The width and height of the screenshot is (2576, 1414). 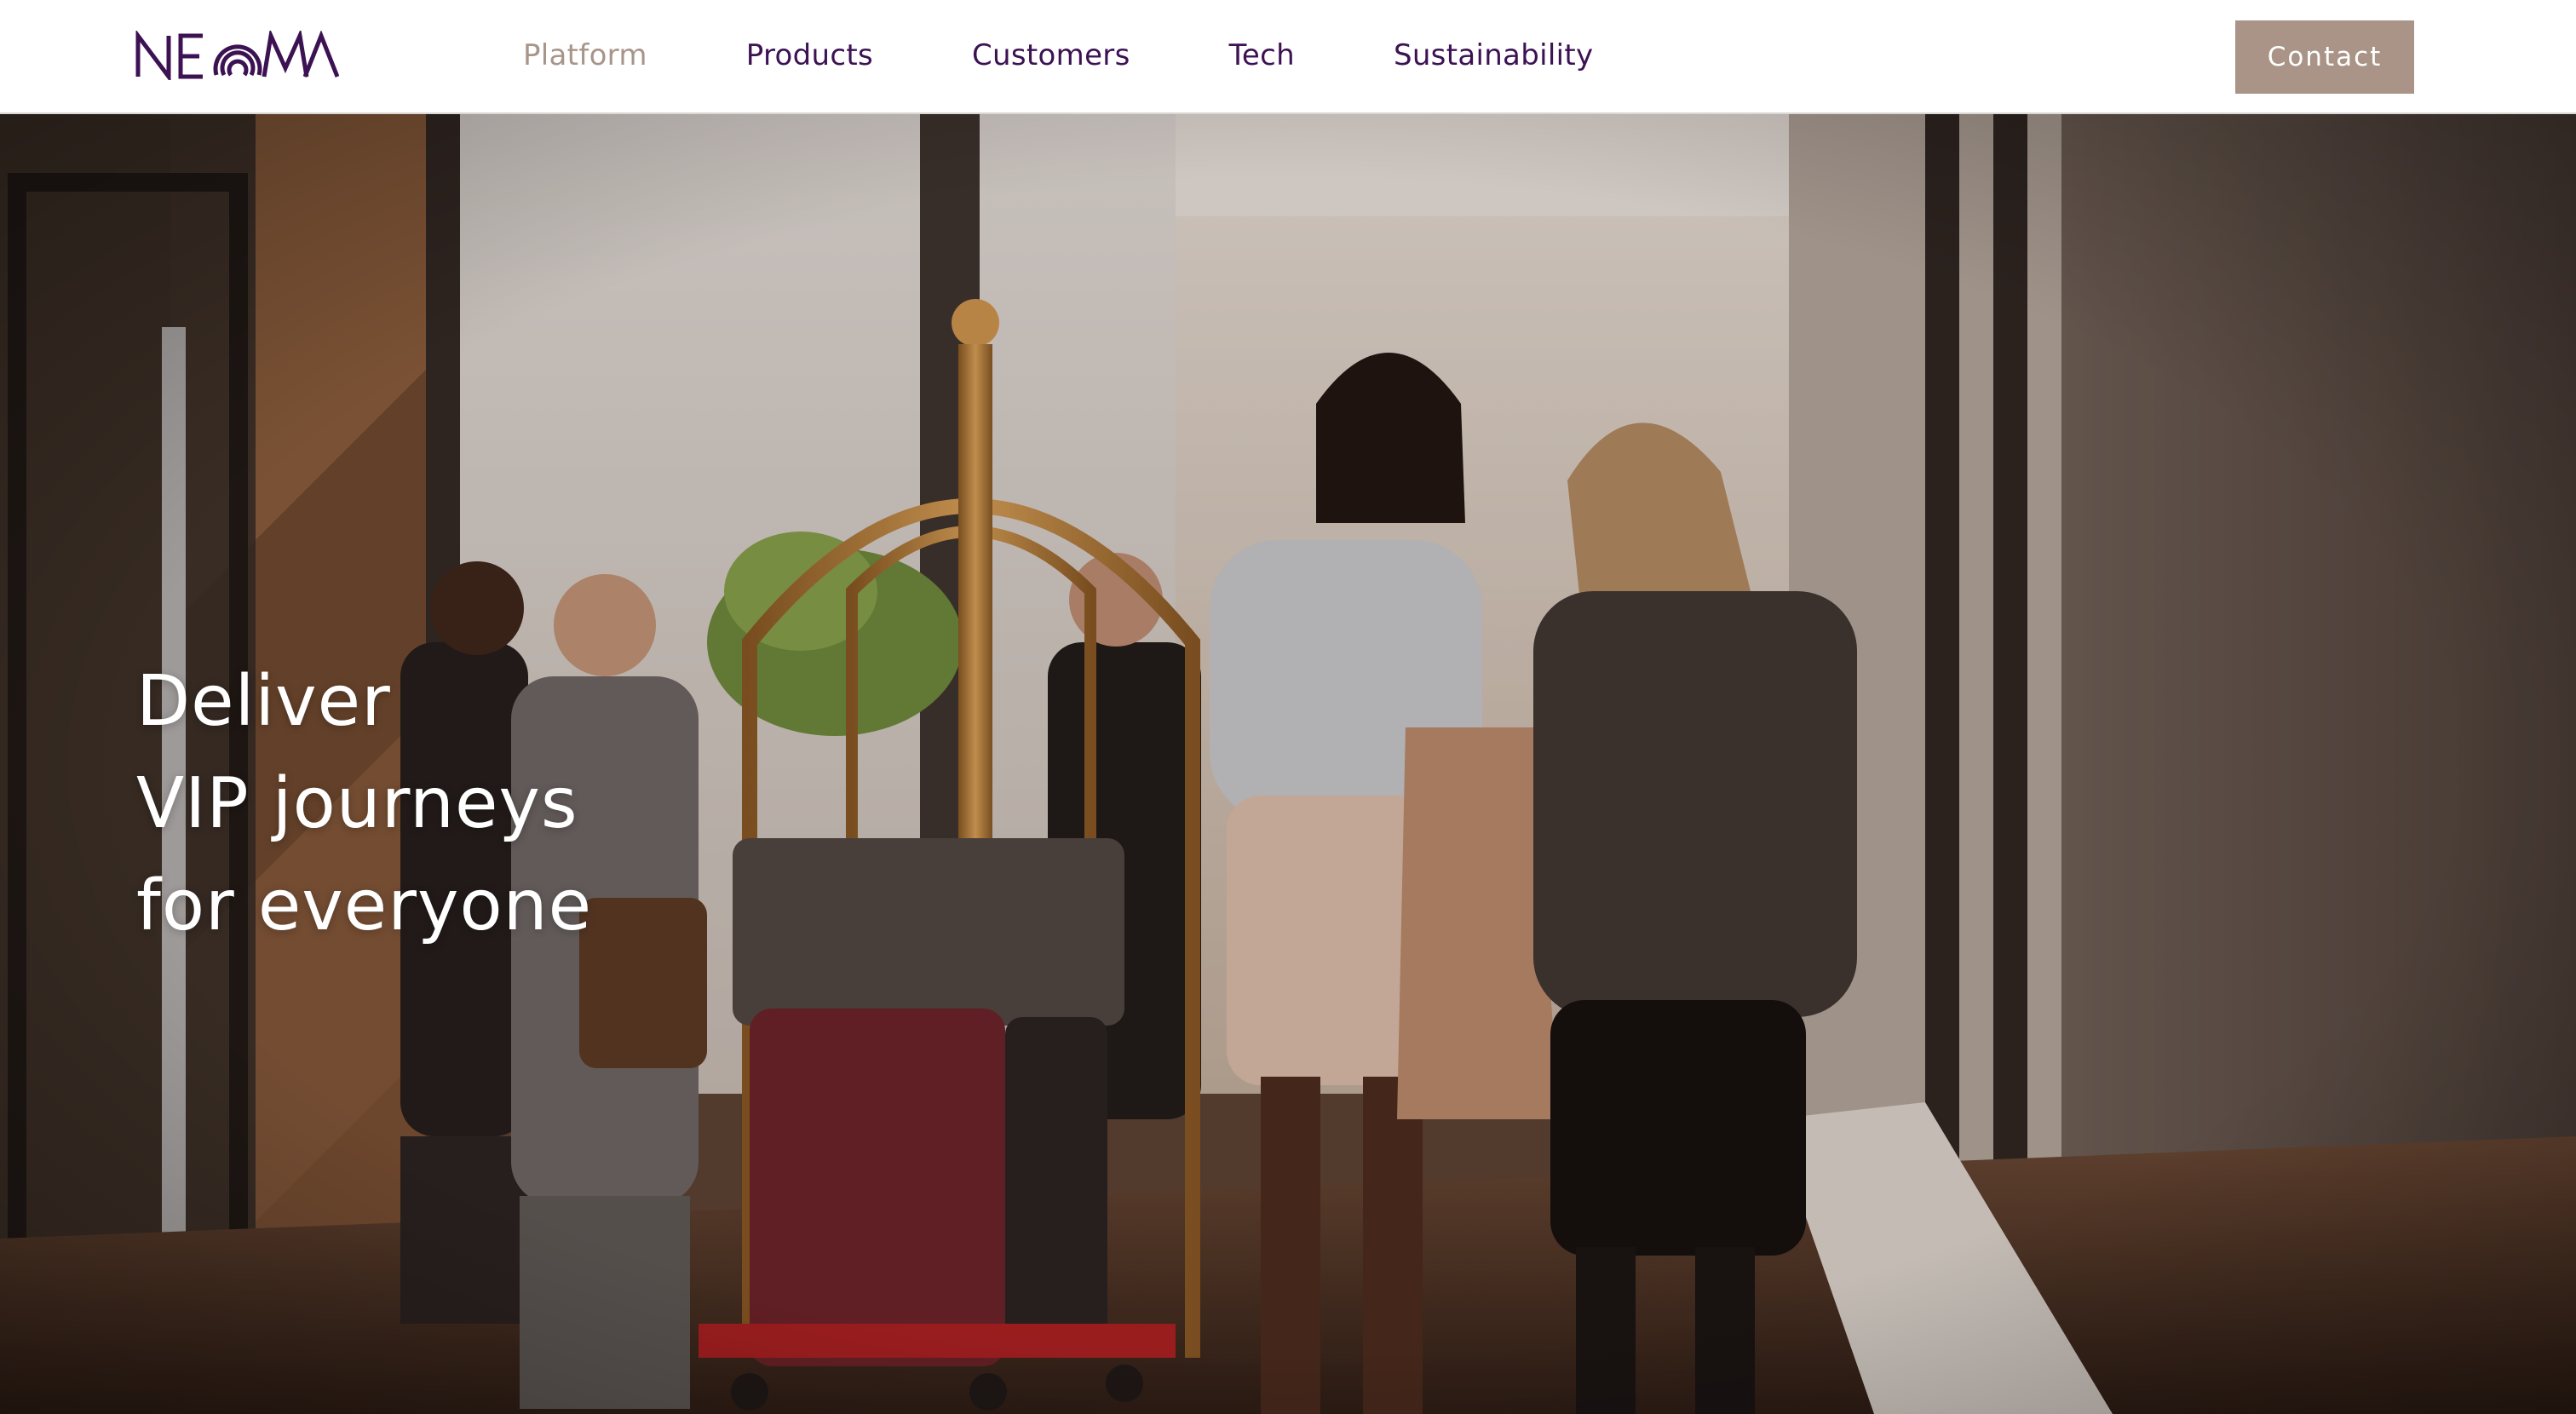 I want to click on contact-button: Contact, so click(x=2324, y=57).